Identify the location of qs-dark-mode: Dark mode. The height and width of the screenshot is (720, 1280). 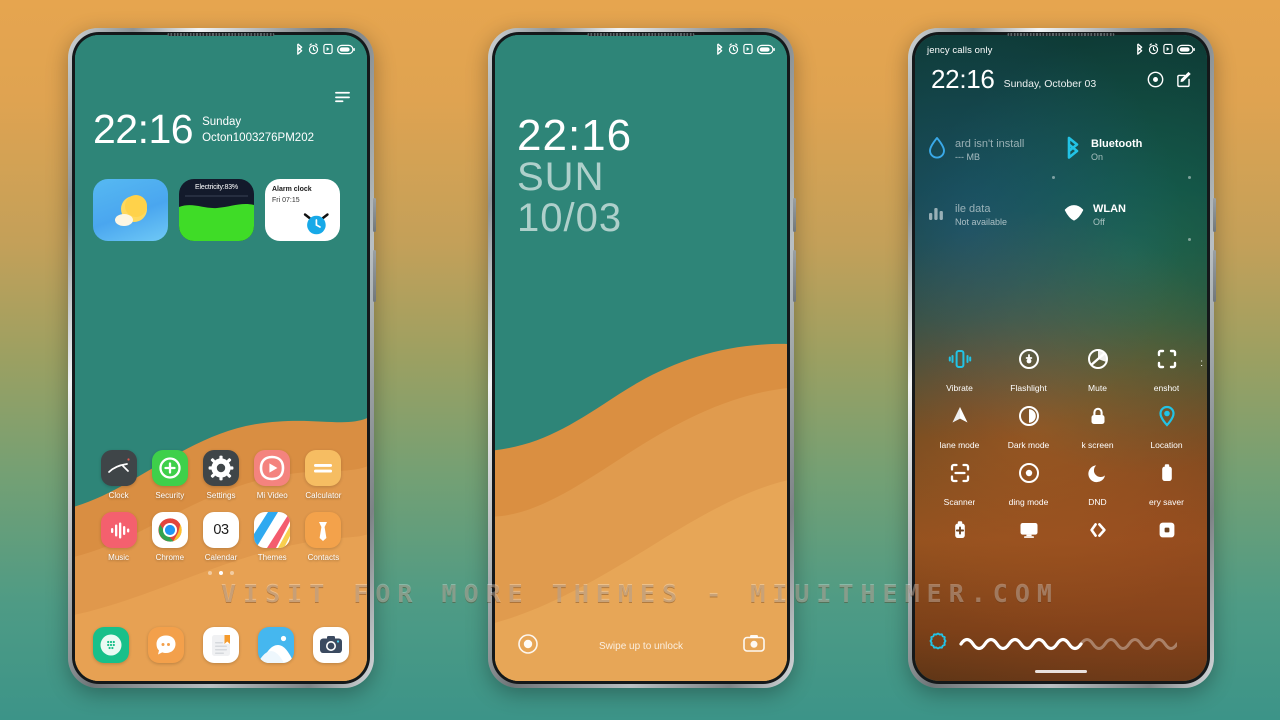
(1028, 427).